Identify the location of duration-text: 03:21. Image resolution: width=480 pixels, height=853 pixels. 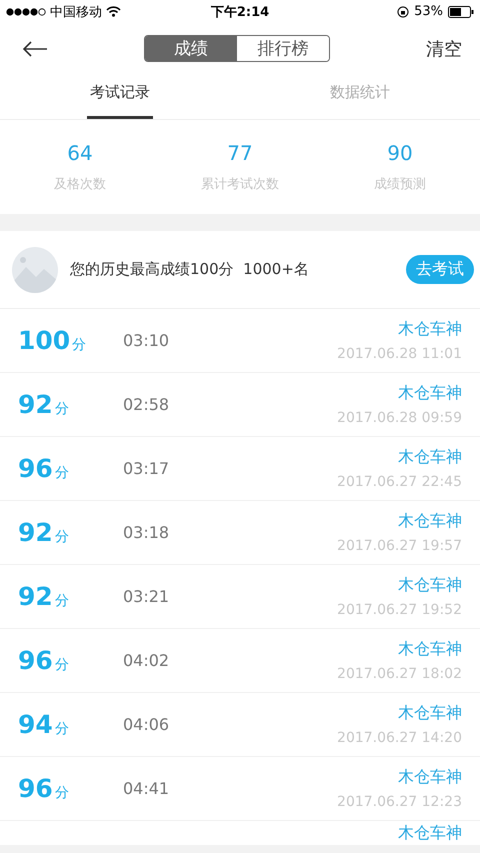
(146, 596).